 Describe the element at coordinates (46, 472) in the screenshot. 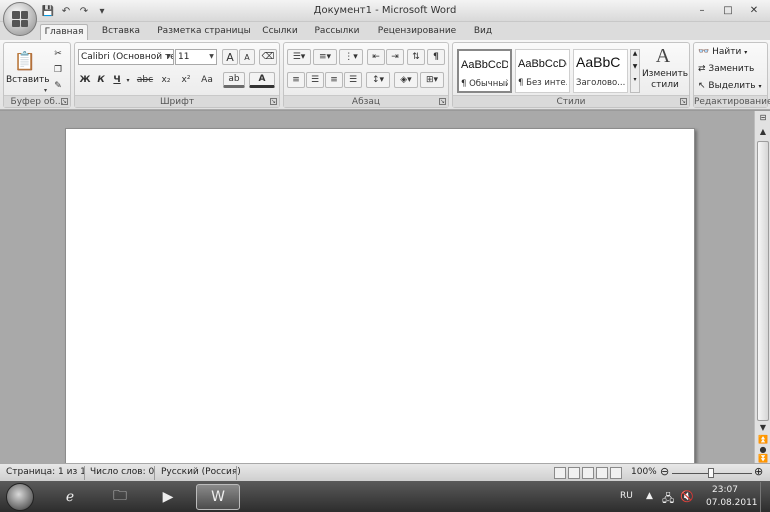

I see `status-page: Страница: 1 из 1` at that location.